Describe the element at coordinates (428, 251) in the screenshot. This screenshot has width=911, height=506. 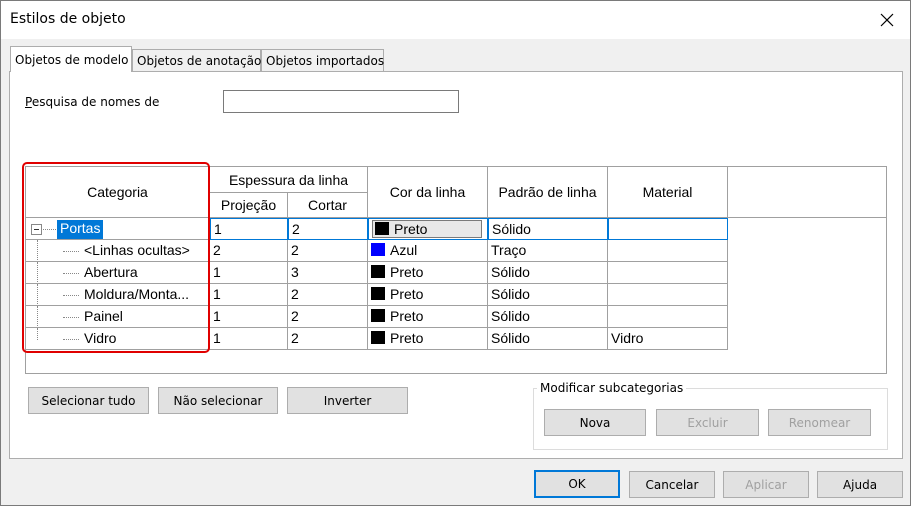
I see `color-cell: Azul` at that location.